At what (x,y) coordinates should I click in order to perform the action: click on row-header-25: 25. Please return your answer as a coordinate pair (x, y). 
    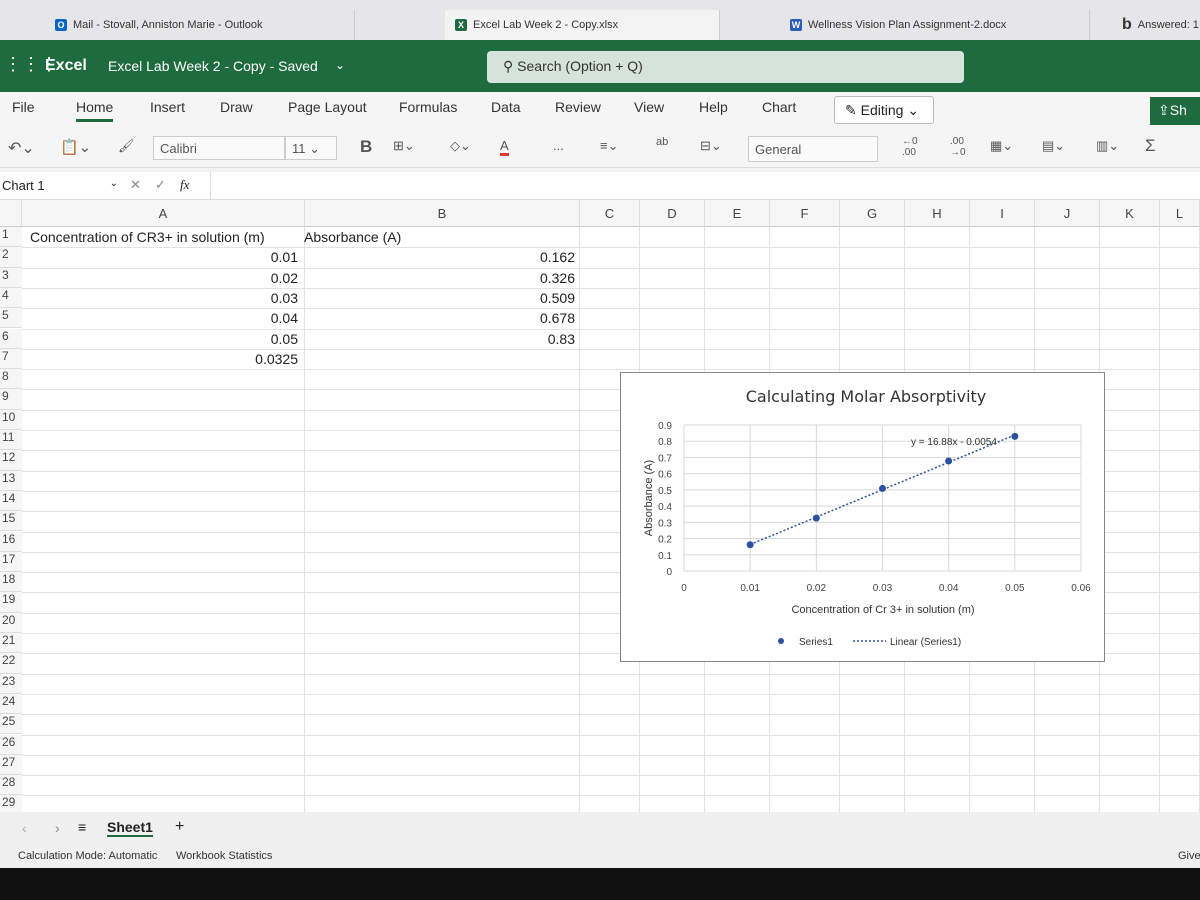
    Looking at the image, I should click on (11, 724).